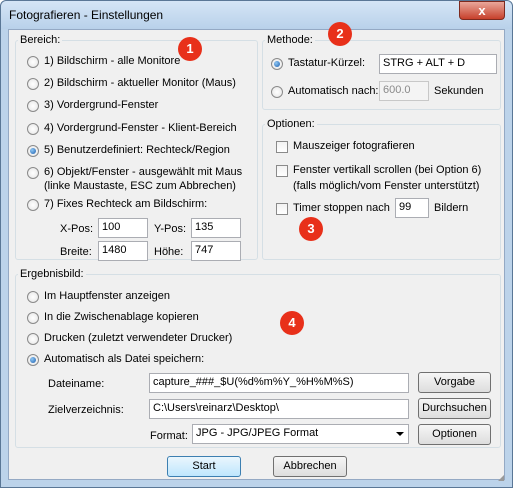  Describe the element at coordinates (77, 229) in the screenshot. I see `xpos-label: X-Pos:` at that location.